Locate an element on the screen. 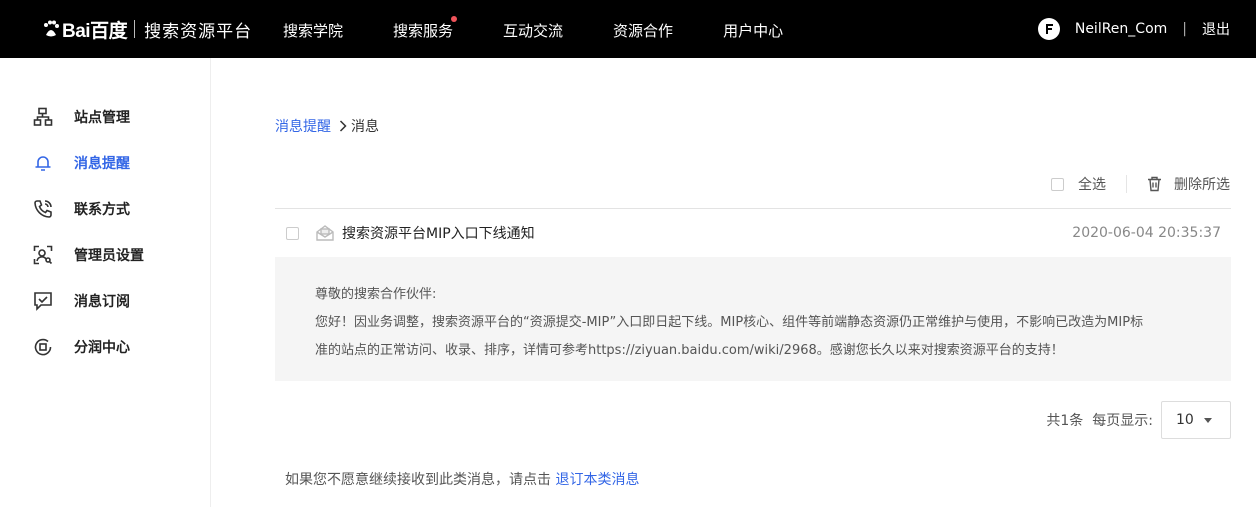  baidu-logo: Bai百度 搜索资源平台 is located at coordinates (146, 29).